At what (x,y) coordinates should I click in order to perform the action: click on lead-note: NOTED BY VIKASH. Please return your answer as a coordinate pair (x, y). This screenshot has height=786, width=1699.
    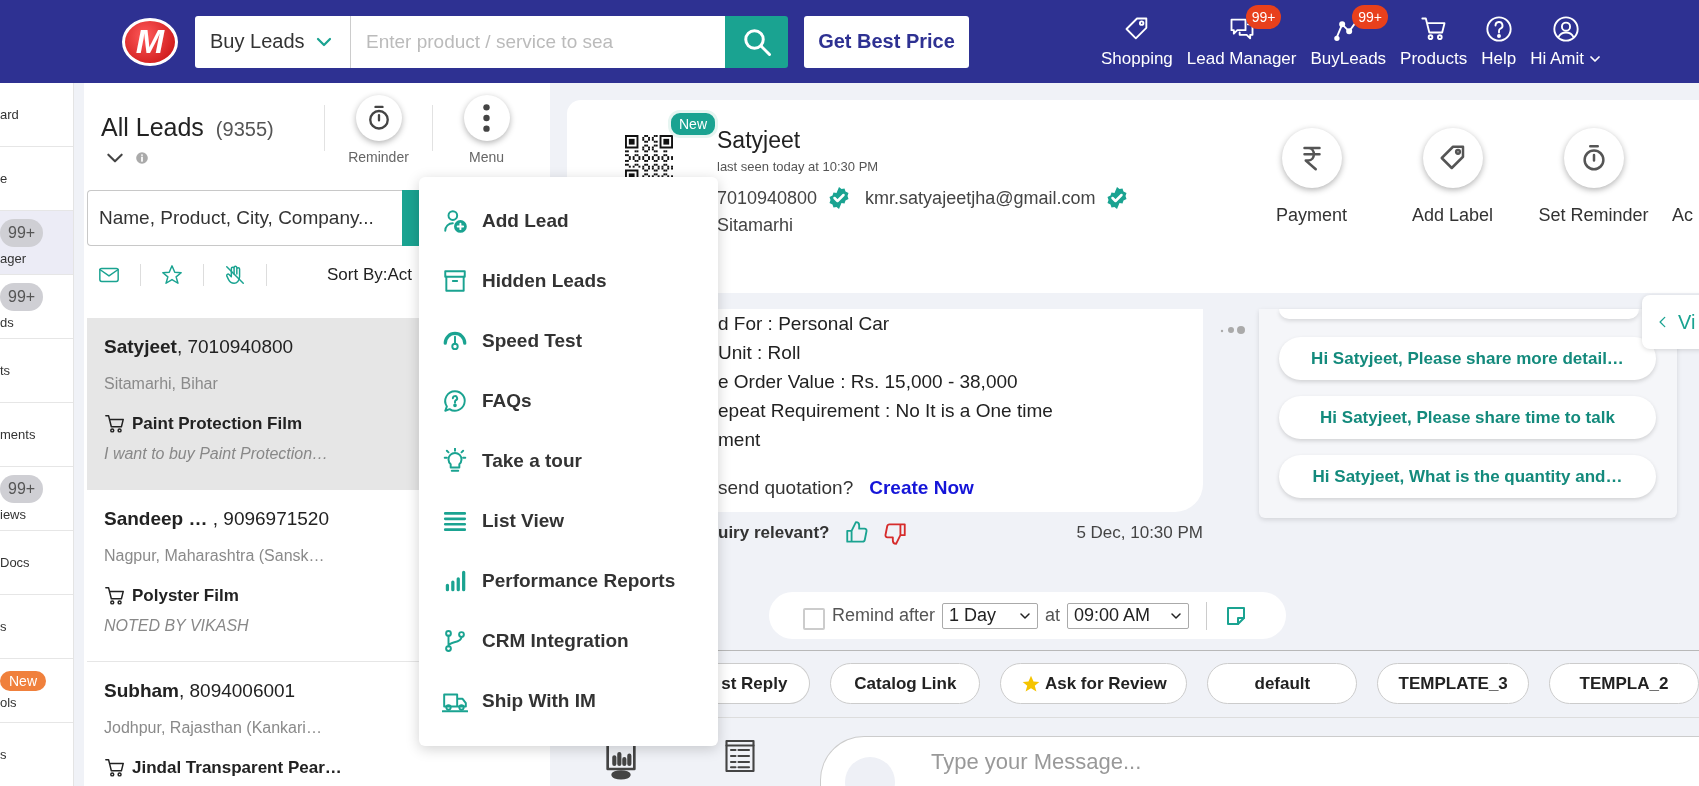
    Looking at the image, I should click on (176, 625).